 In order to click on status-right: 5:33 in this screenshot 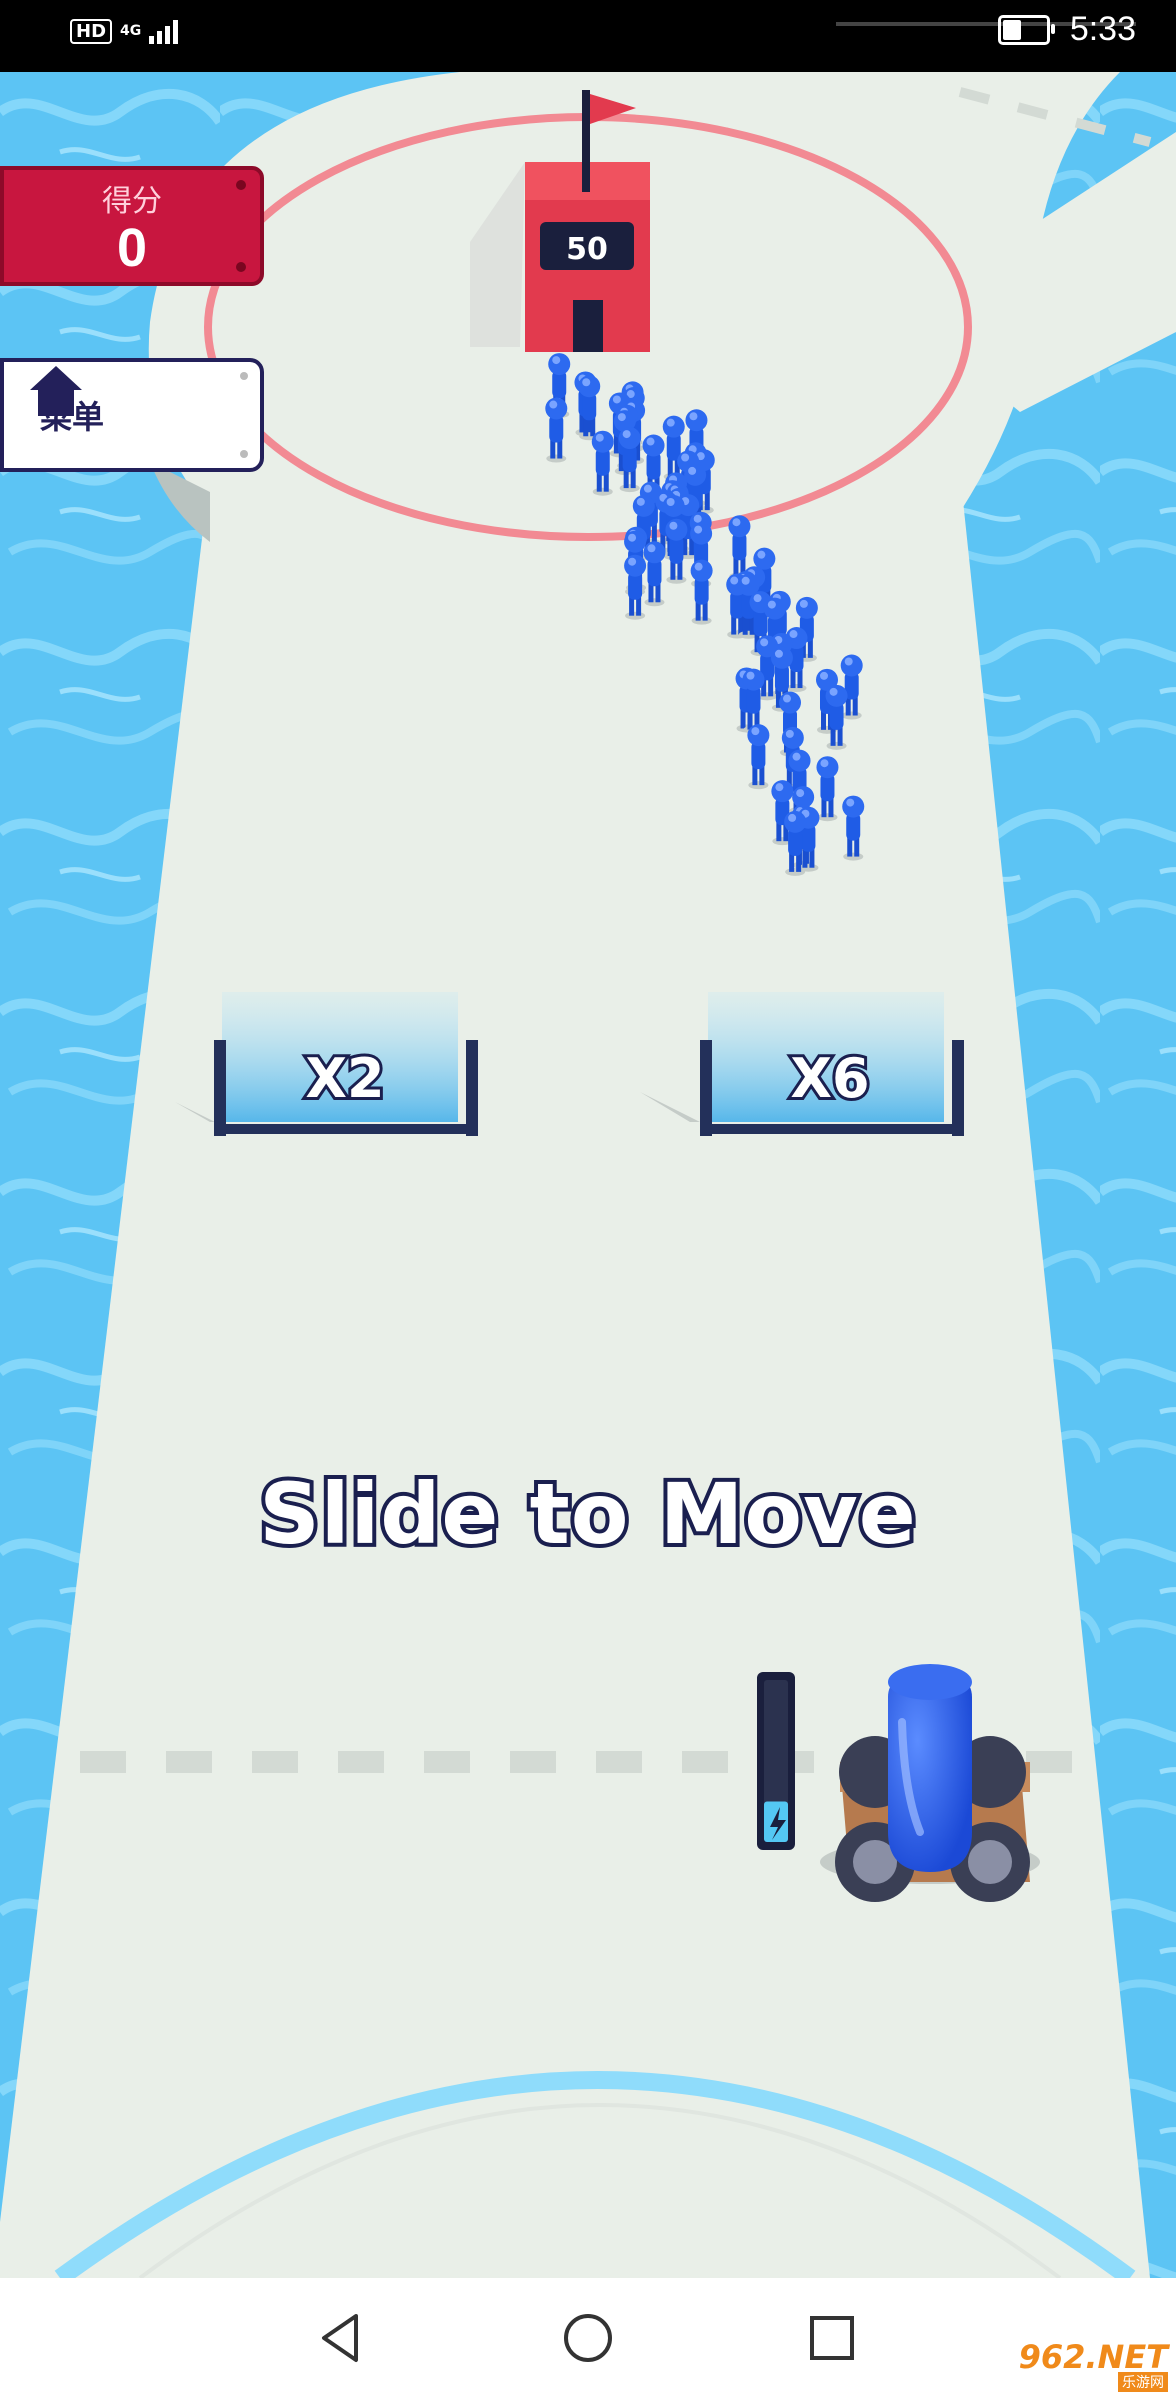, I will do `click(1066, 29)`.